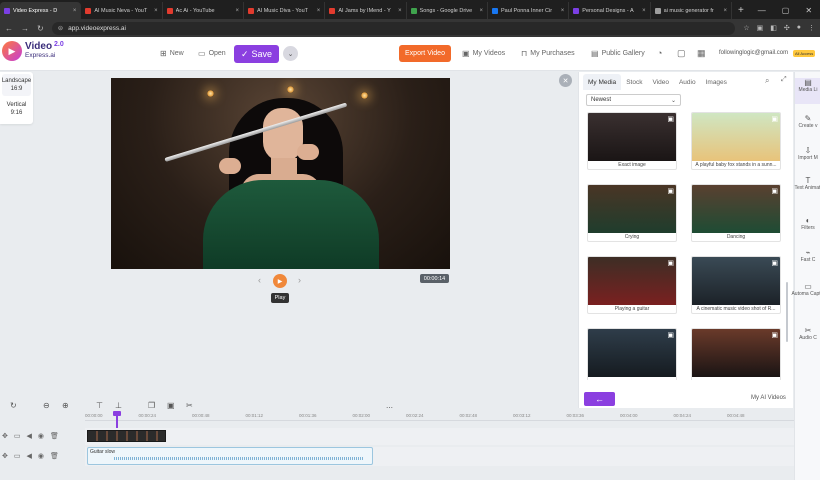  What do you see at coordinates (807, 127) in the screenshot?
I see `right-tool-create: ✎ Create v` at bounding box center [807, 127].